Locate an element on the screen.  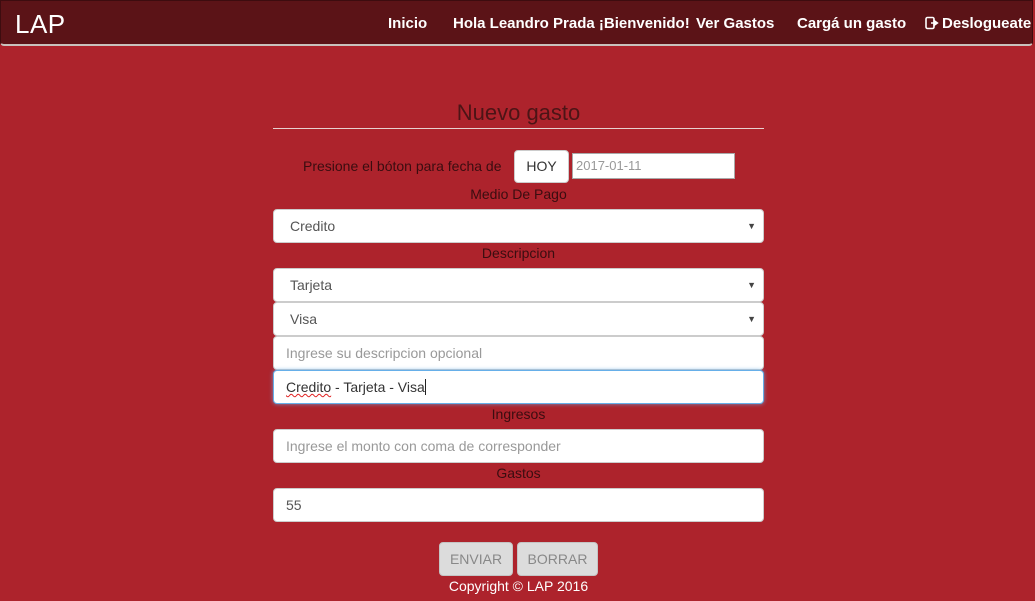
date-label: Presione el bóton para fecha de is located at coordinates (402, 166).